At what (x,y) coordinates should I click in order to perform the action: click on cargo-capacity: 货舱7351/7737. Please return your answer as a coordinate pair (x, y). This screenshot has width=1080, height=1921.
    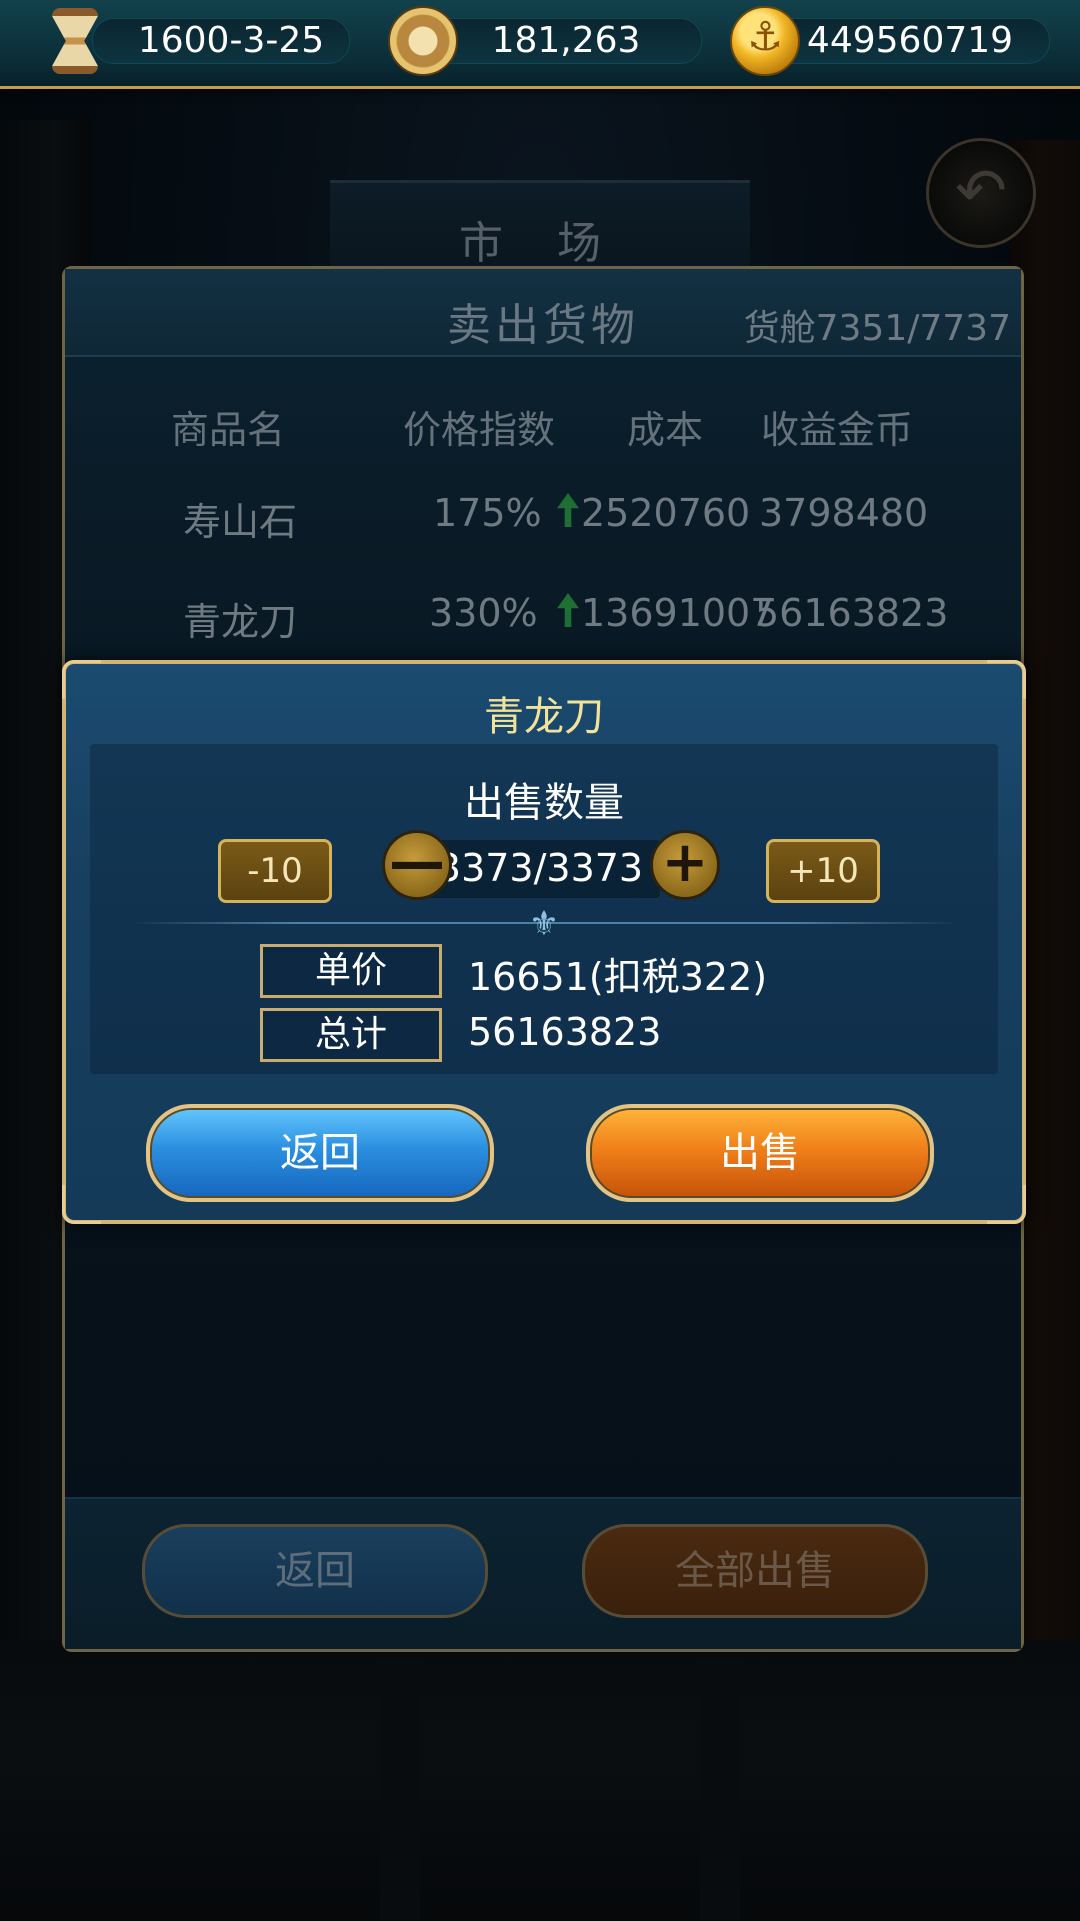
    Looking at the image, I should click on (877, 328).